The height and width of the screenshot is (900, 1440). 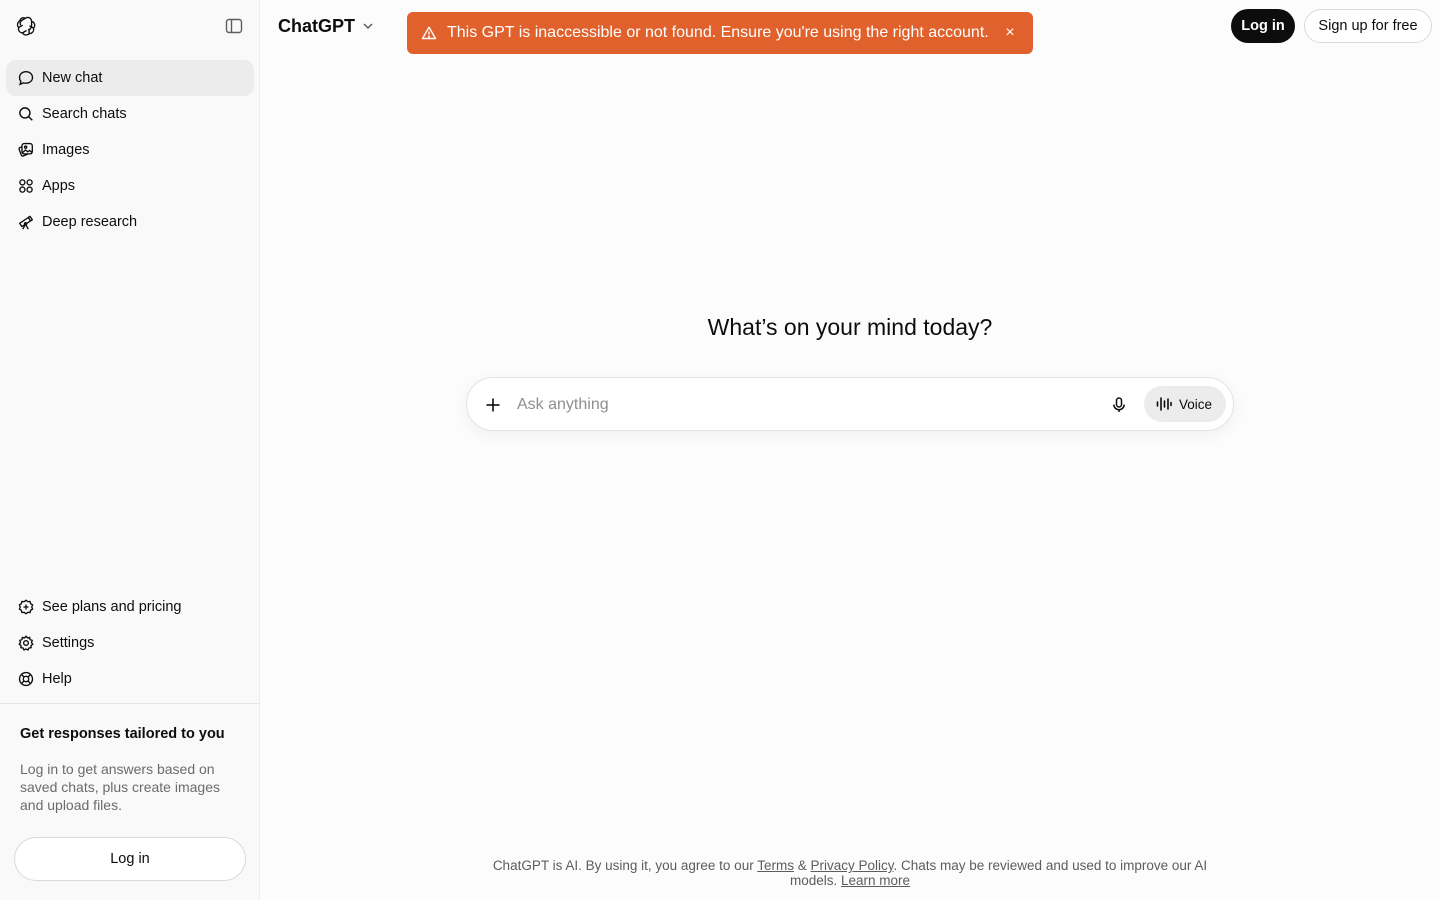 What do you see at coordinates (130, 114) in the screenshot?
I see `sidebar-item-search-chats: Search chats` at bounding box center [130, 114].